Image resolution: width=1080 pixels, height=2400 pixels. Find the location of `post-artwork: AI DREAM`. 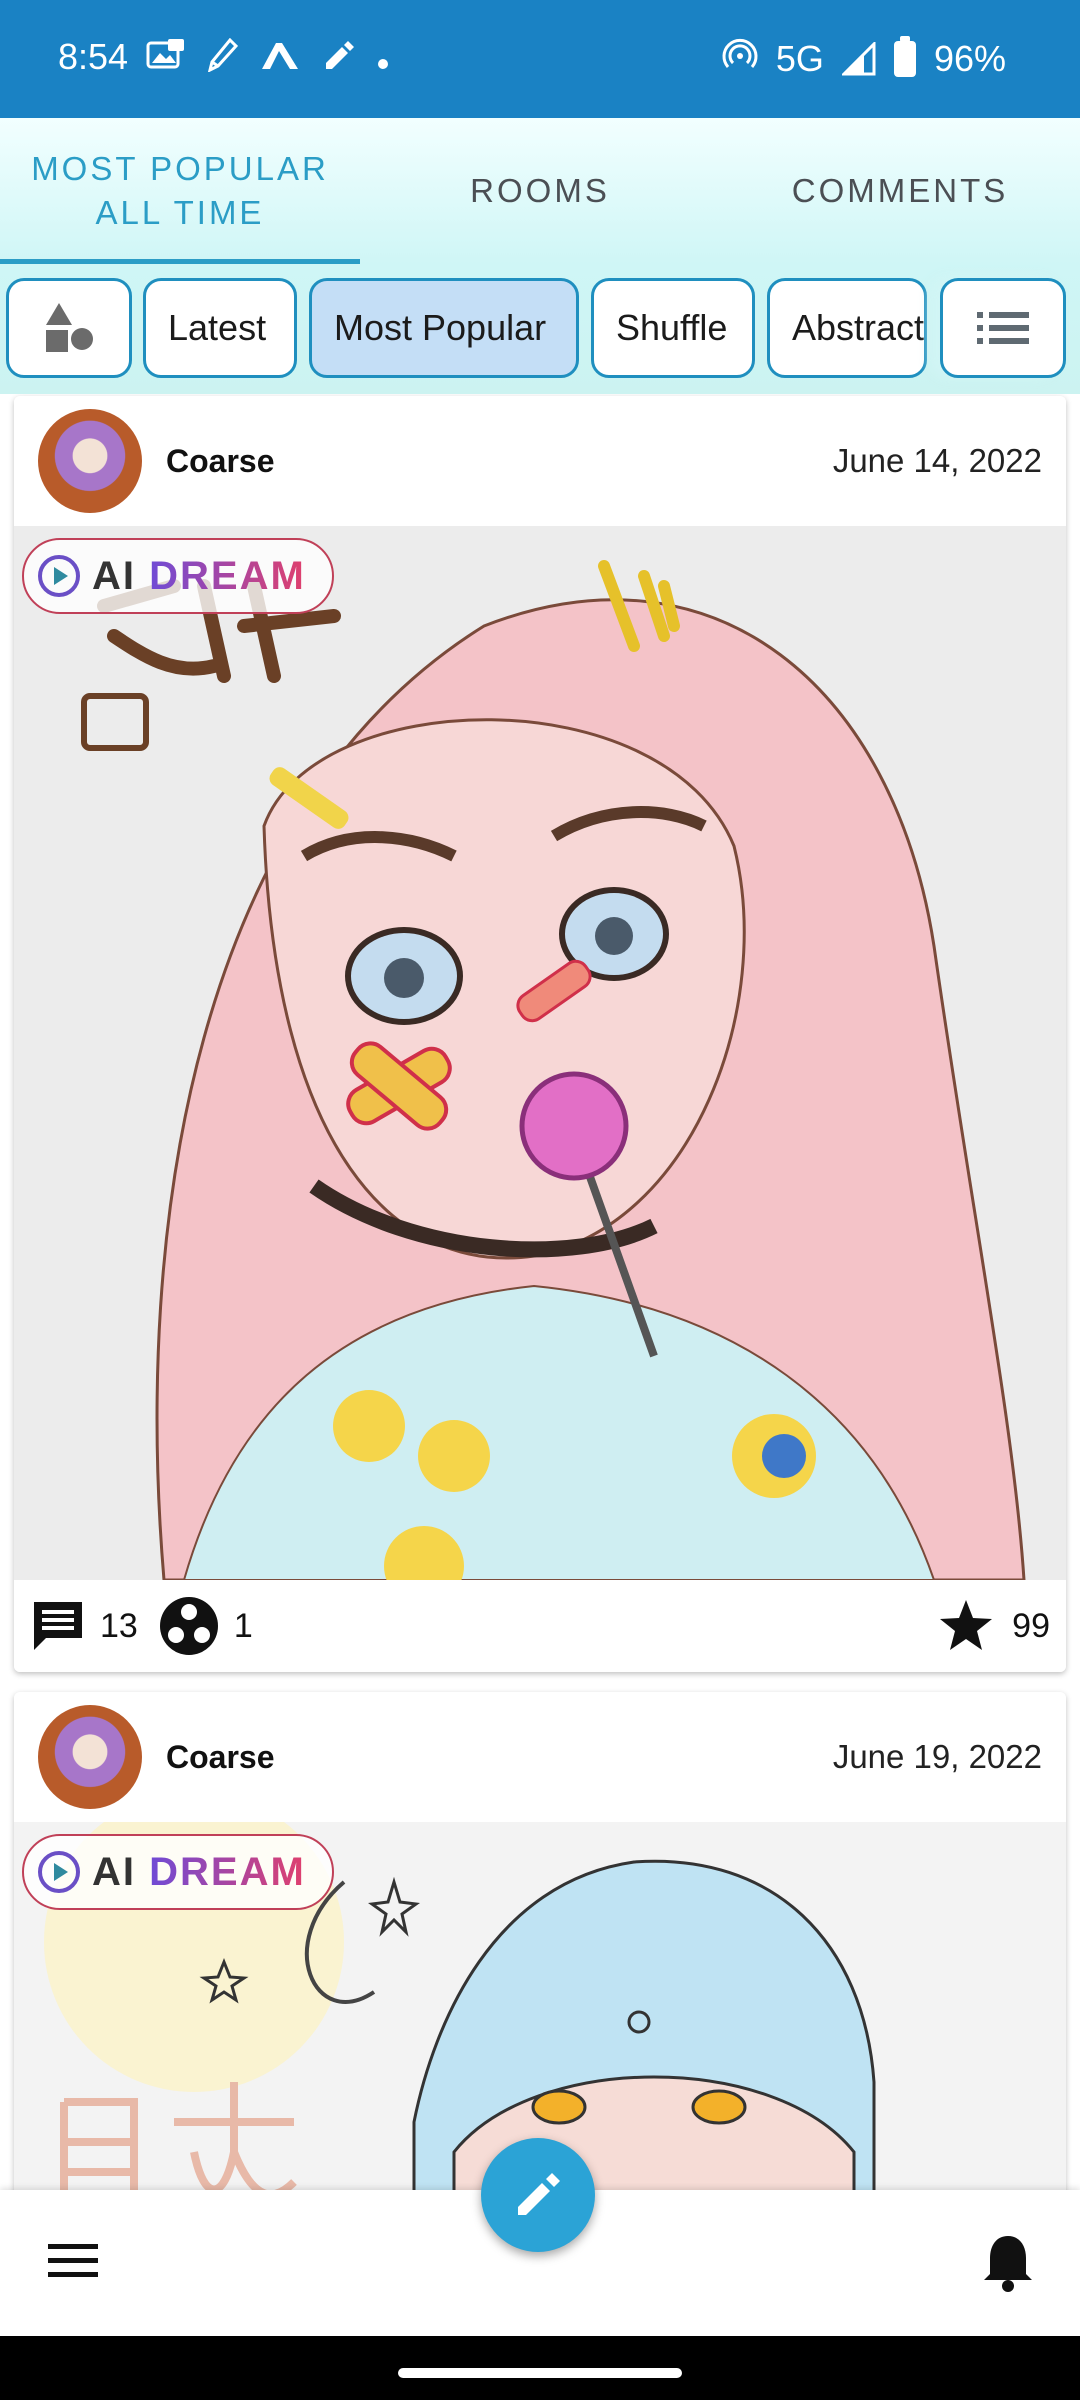

post-artwork: AI DREAM is located at coordinates (540, 2006).